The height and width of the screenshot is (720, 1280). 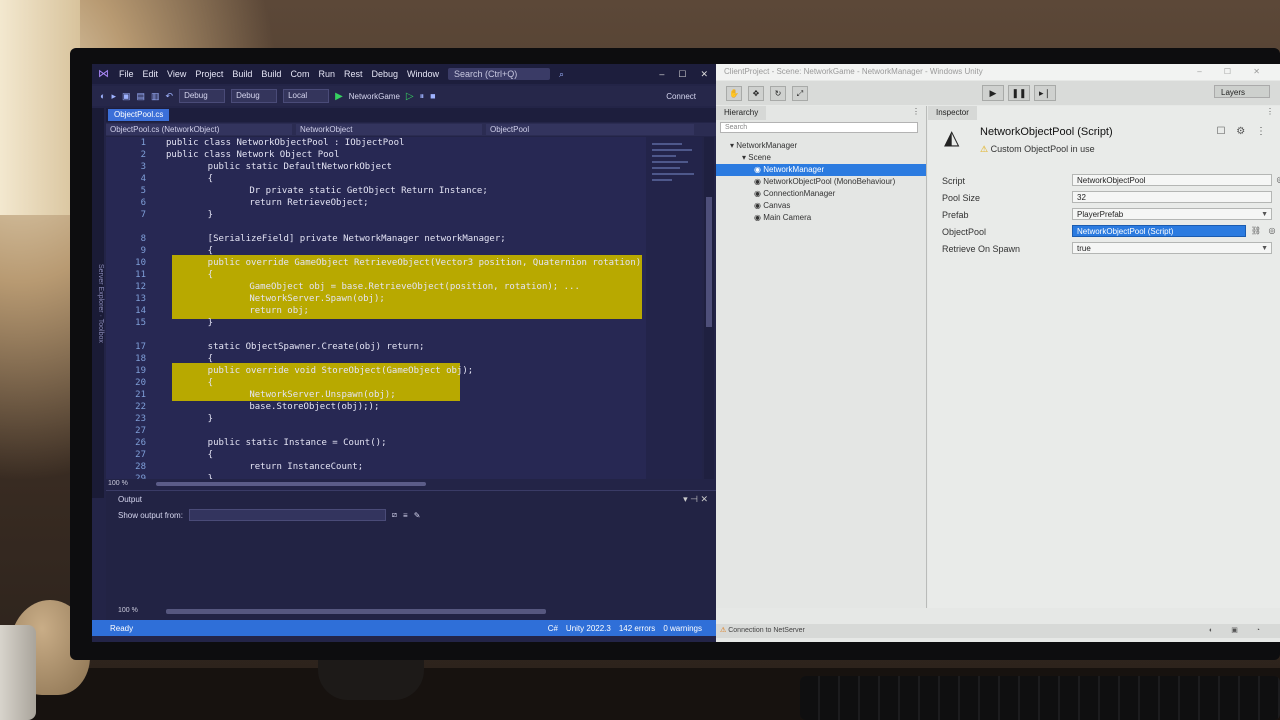 What do you see at coordinates (993, 93) in the screenshot?
I see `play-icon: ▶` at bounding box center [993, 93].